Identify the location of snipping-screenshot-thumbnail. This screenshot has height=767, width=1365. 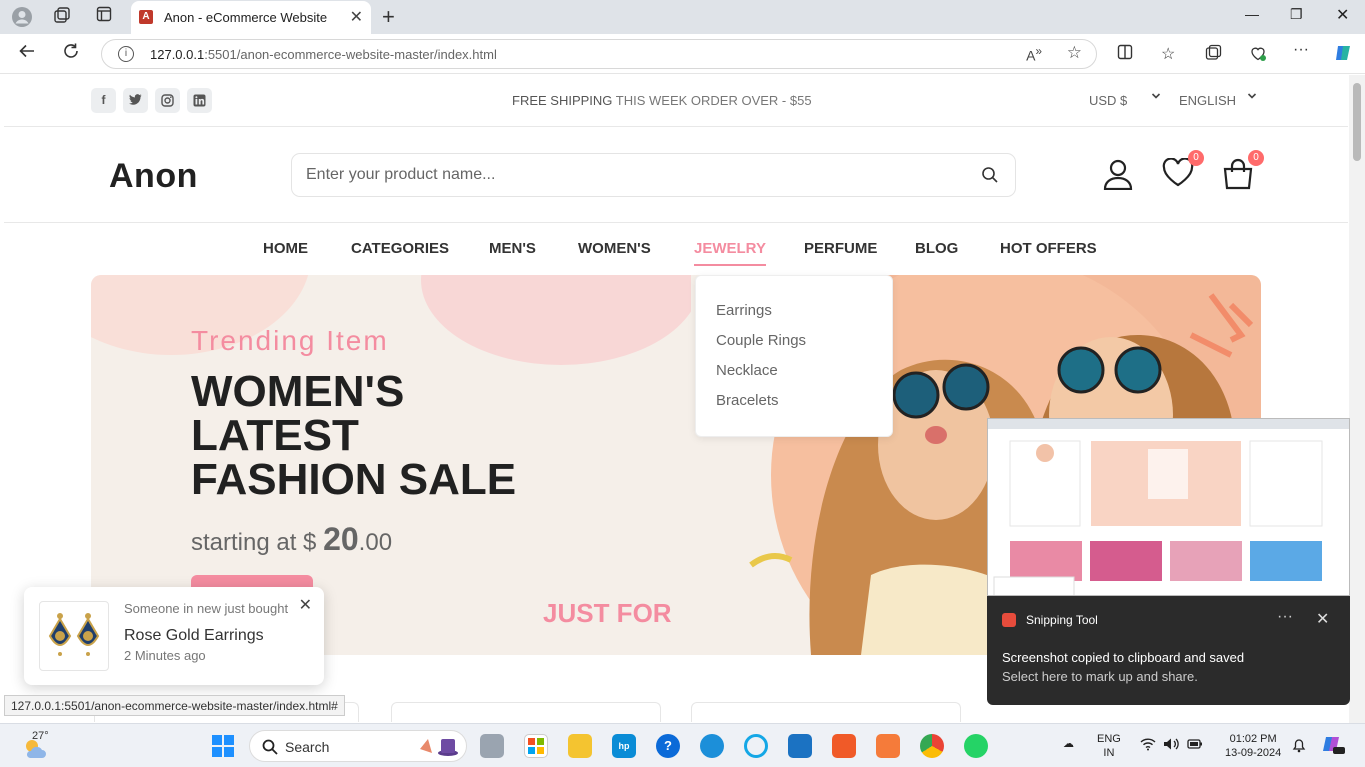
(1168, 507).